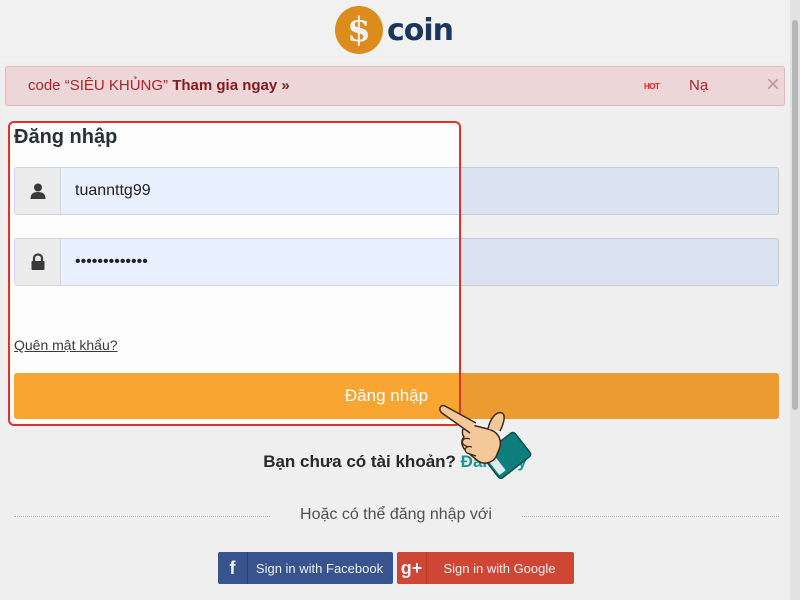 The image size is (800, 600). What do you see at coordinates (773, 85) in the screenshot?
I see `banner-close-button: ×` at bounding box center [773, 85].